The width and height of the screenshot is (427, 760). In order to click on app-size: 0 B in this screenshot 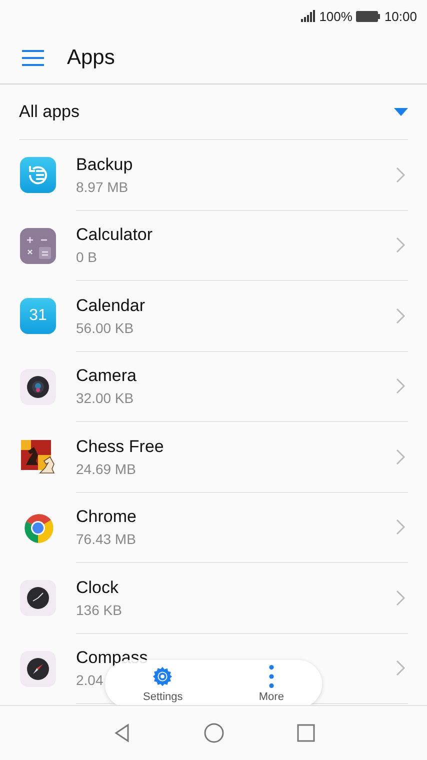, I will do `click(87, 257)`.